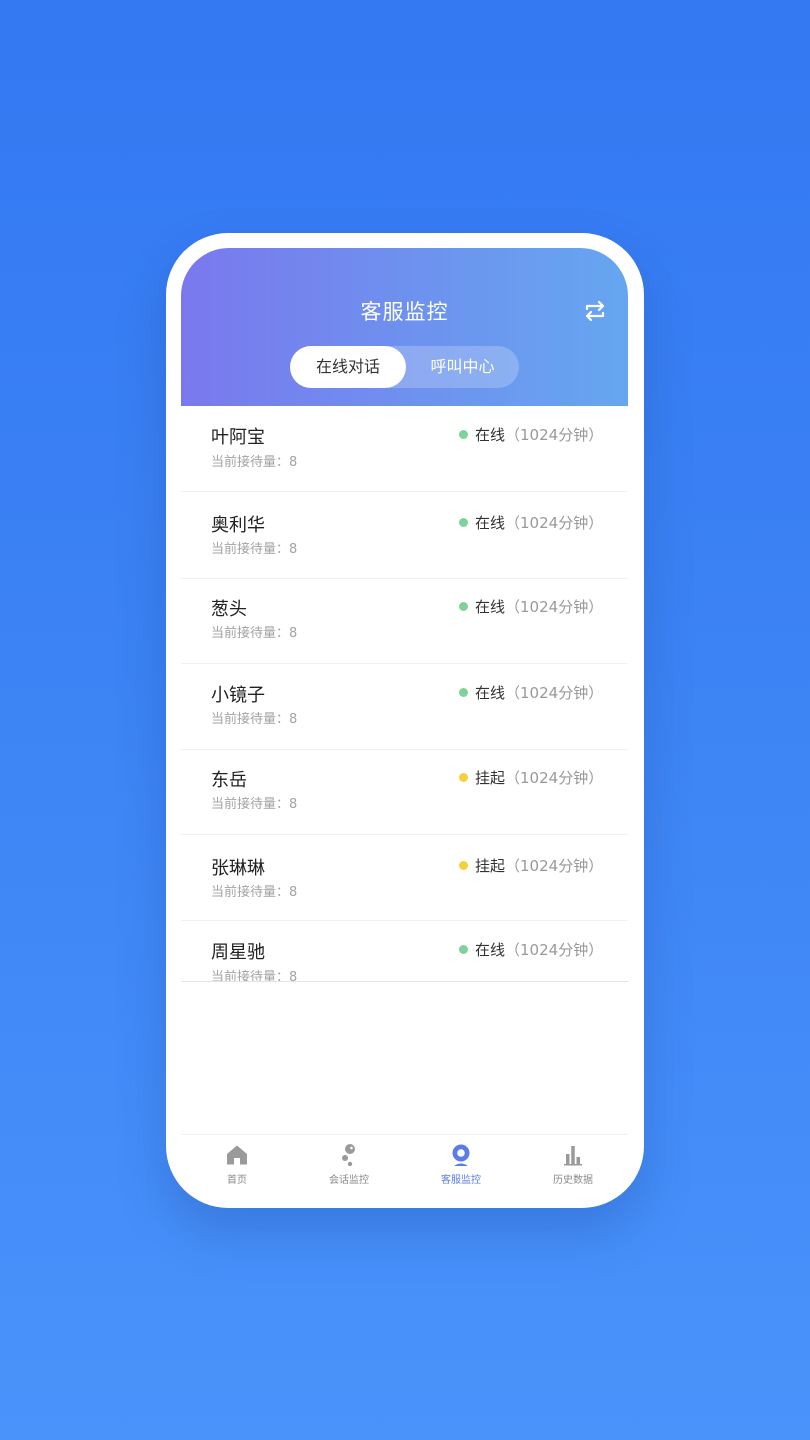 The image size is (810, 1440). Describe the element at coordinates (237, 1180) in the screenshot. I see `tab-label: 首页` at that location.